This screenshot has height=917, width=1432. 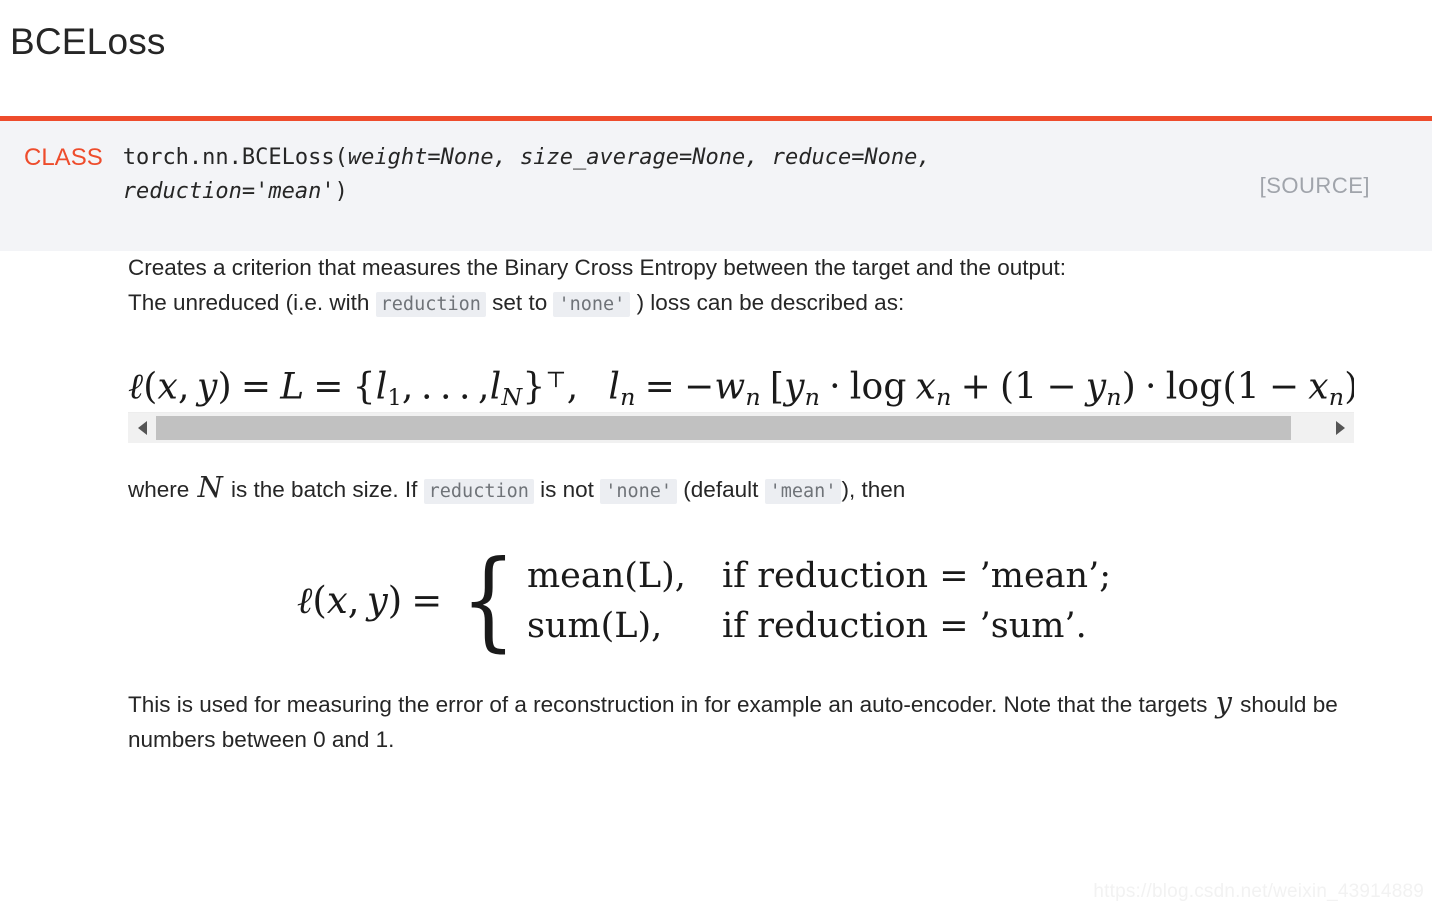 What do you see at coordinates (324, 490) in the screenshot?
I see `batch-text-2: is the batch size. If` at bounding box center [324, 490].